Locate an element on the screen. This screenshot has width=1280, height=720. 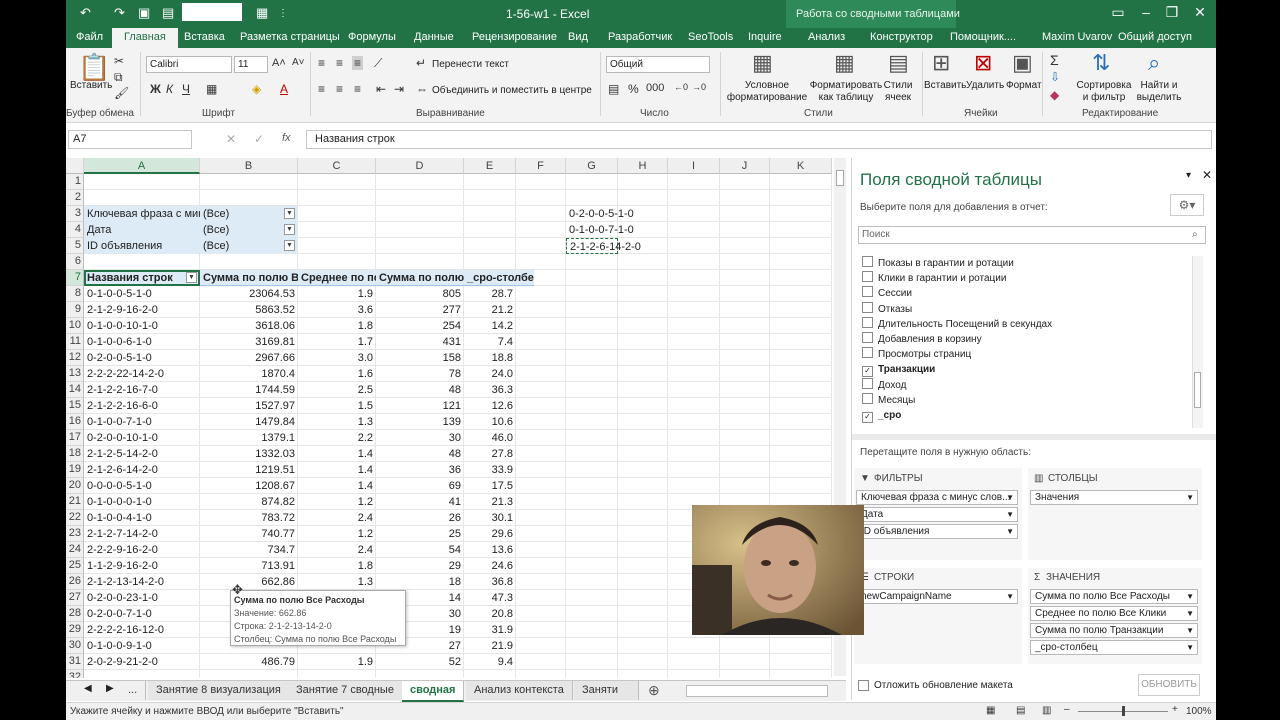
value-cell: 486.79 is located at coordinates (249, 662).